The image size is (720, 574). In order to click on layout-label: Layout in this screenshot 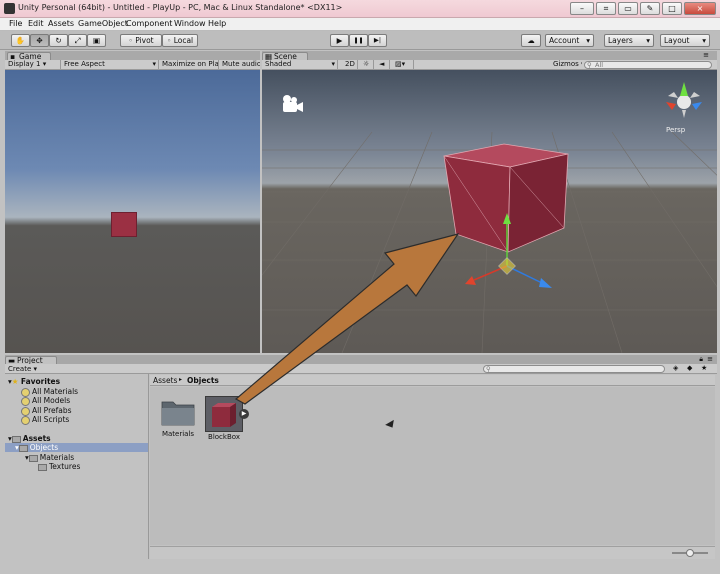, I will do `click(677, 40)`.